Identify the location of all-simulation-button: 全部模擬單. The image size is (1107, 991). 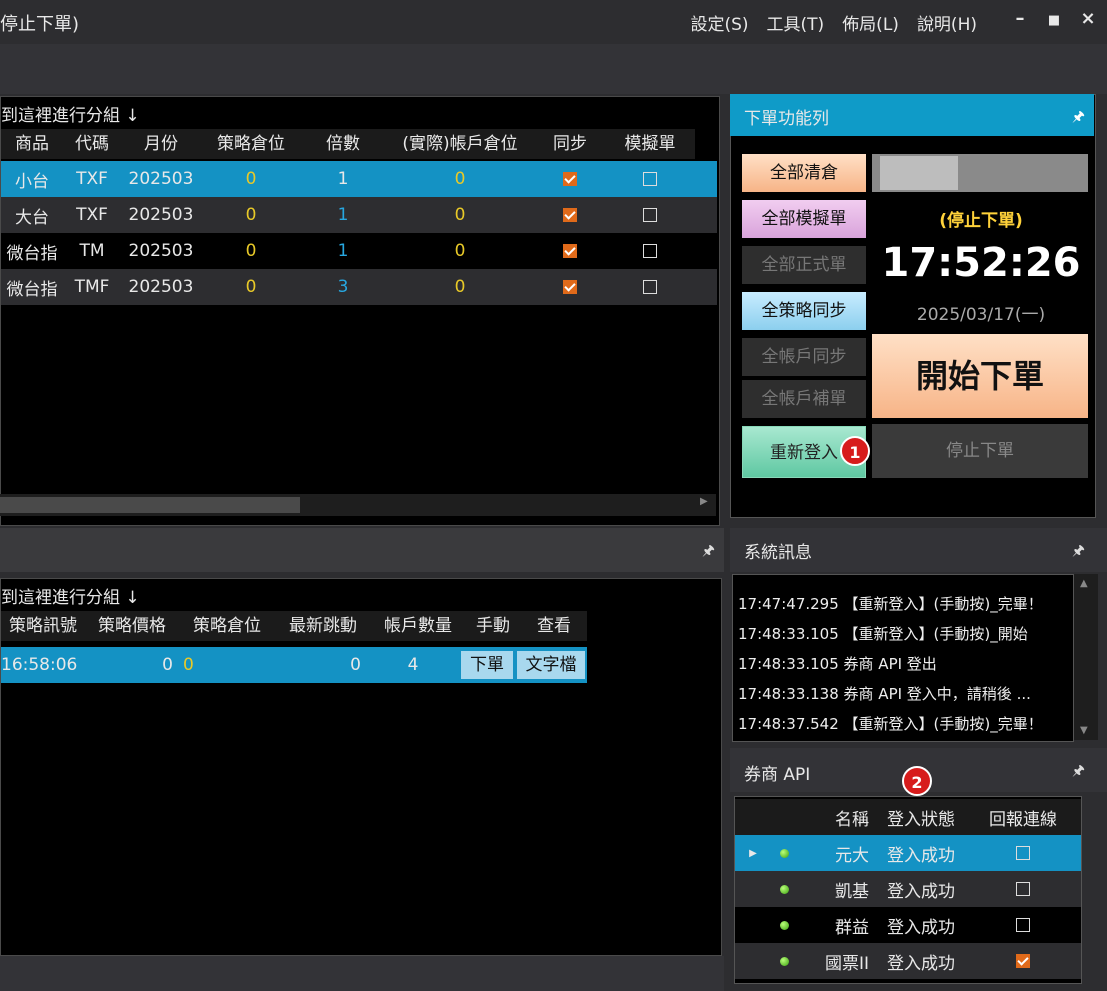
(804, 219).